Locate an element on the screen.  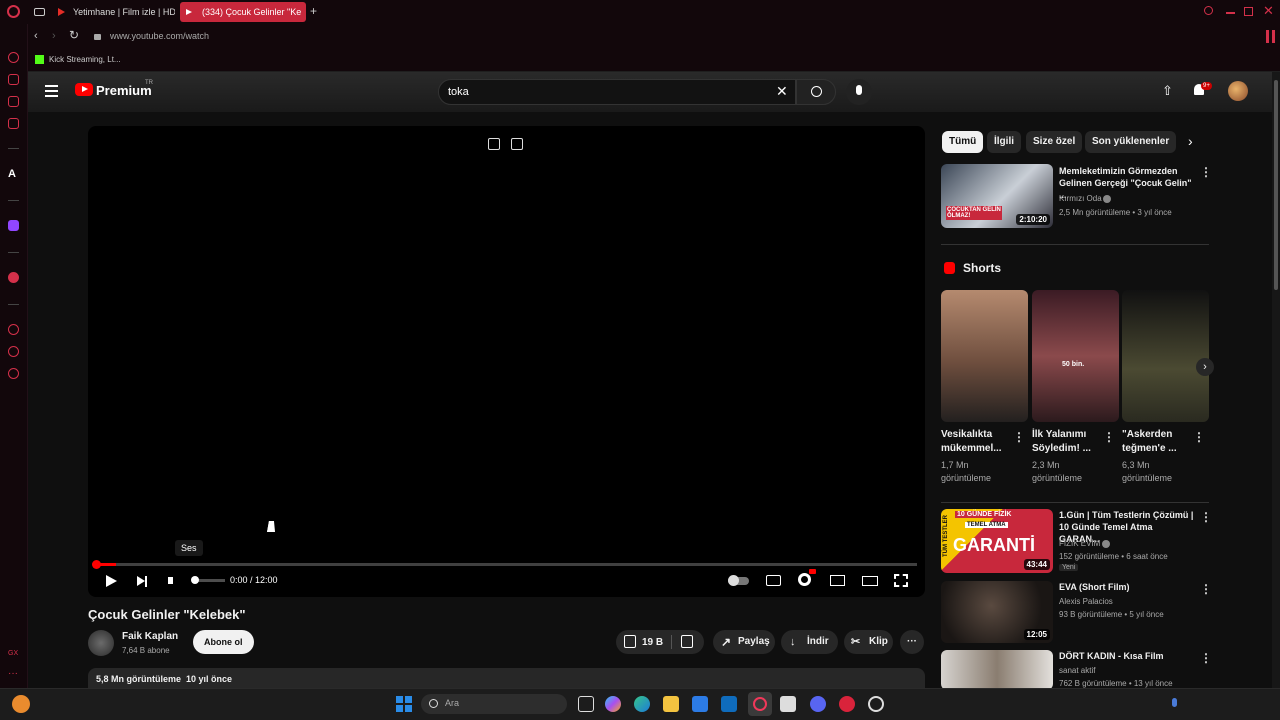
edge-icon is located at coordinates (642, 704).